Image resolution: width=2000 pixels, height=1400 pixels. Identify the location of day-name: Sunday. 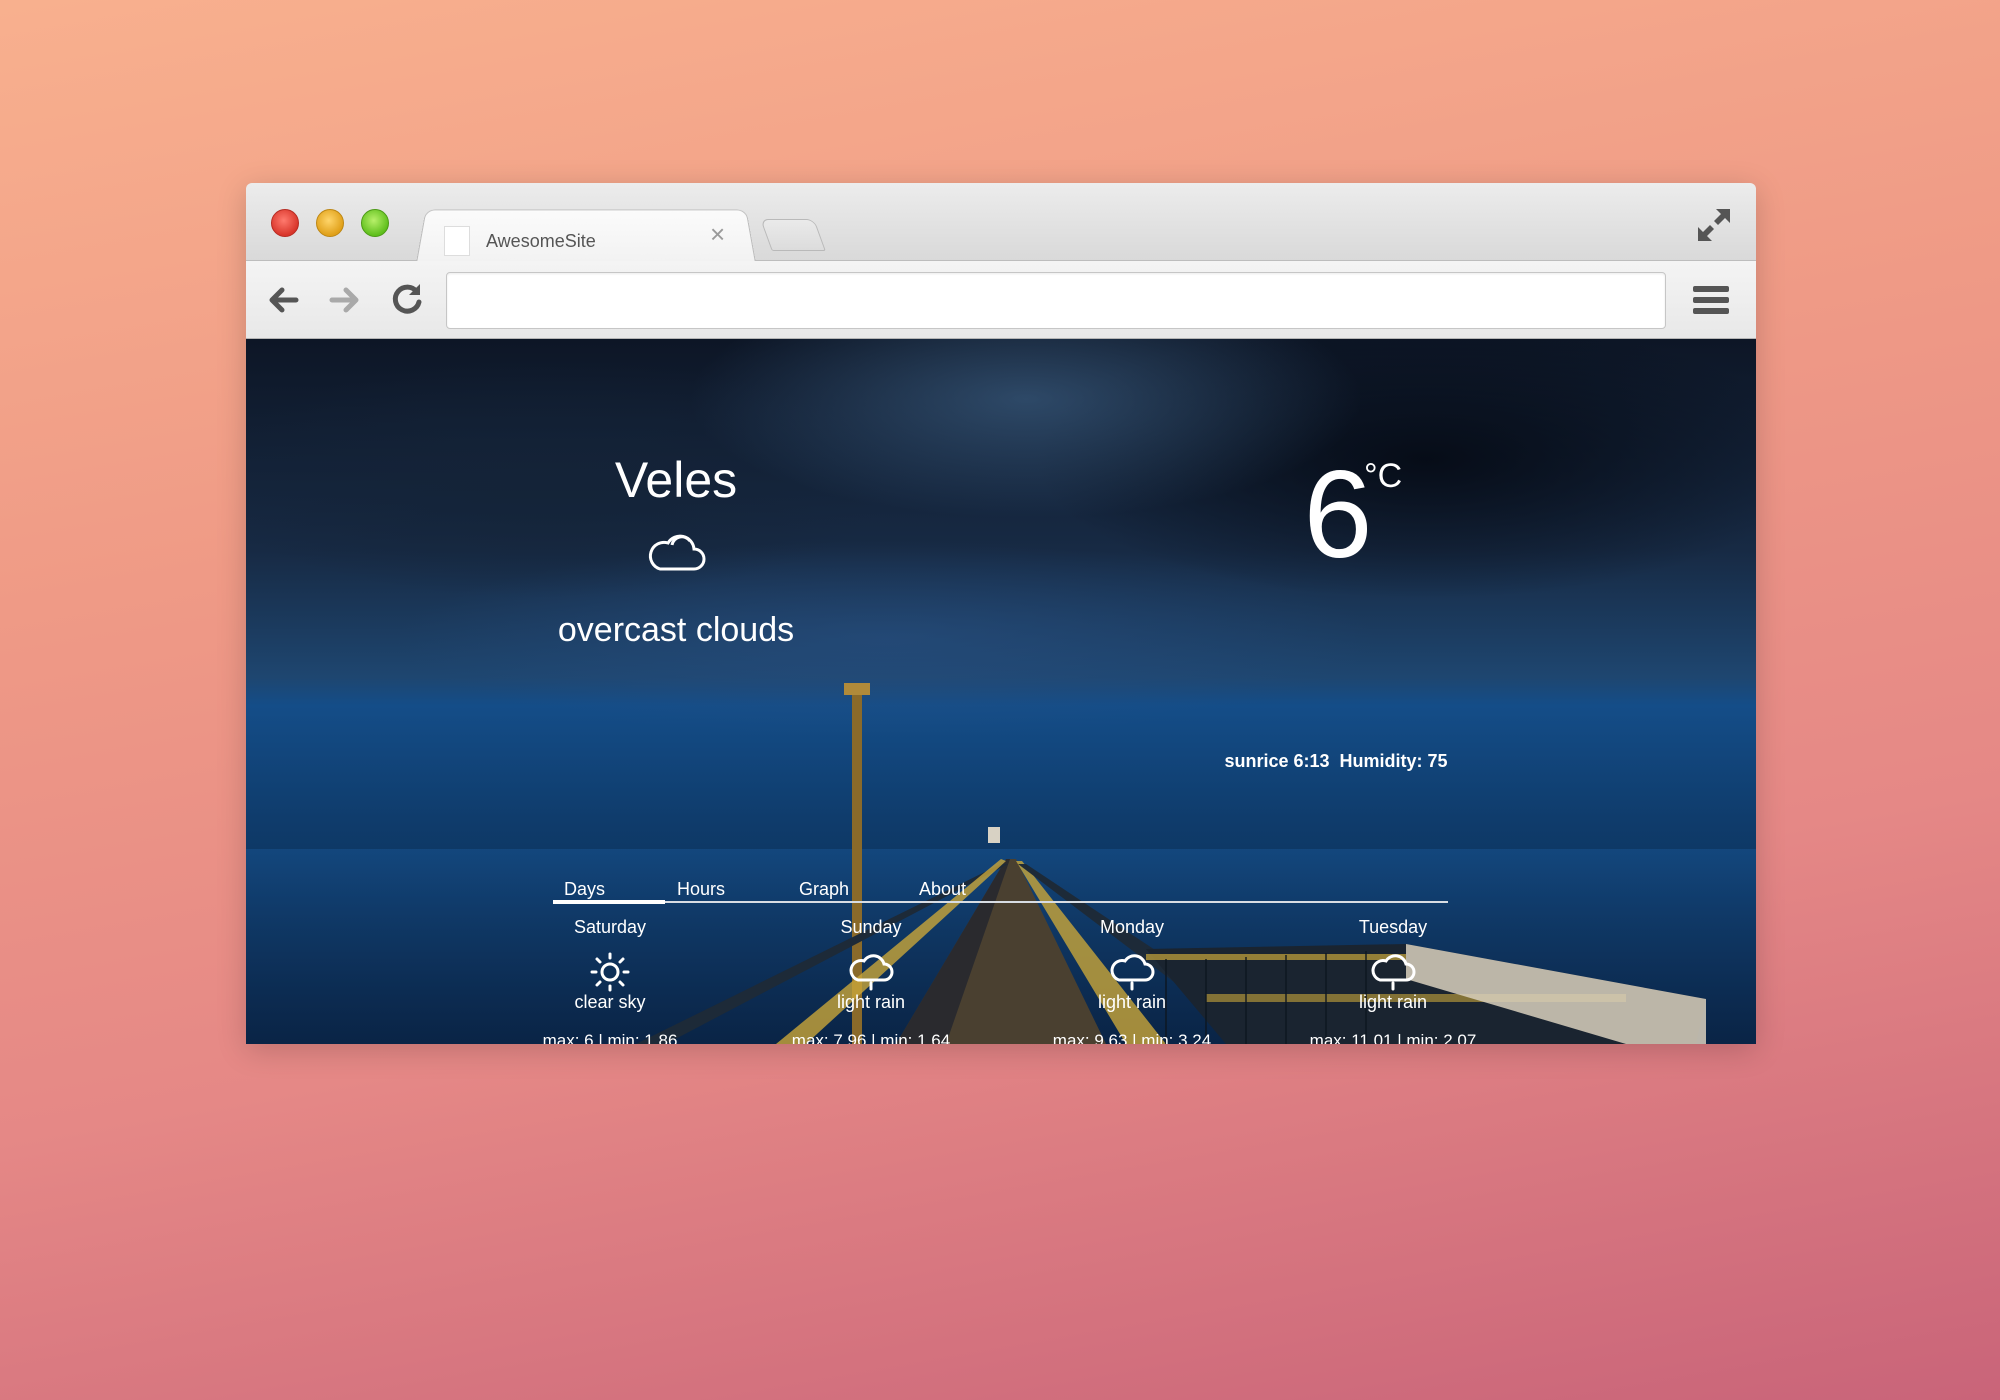
(871, 927).